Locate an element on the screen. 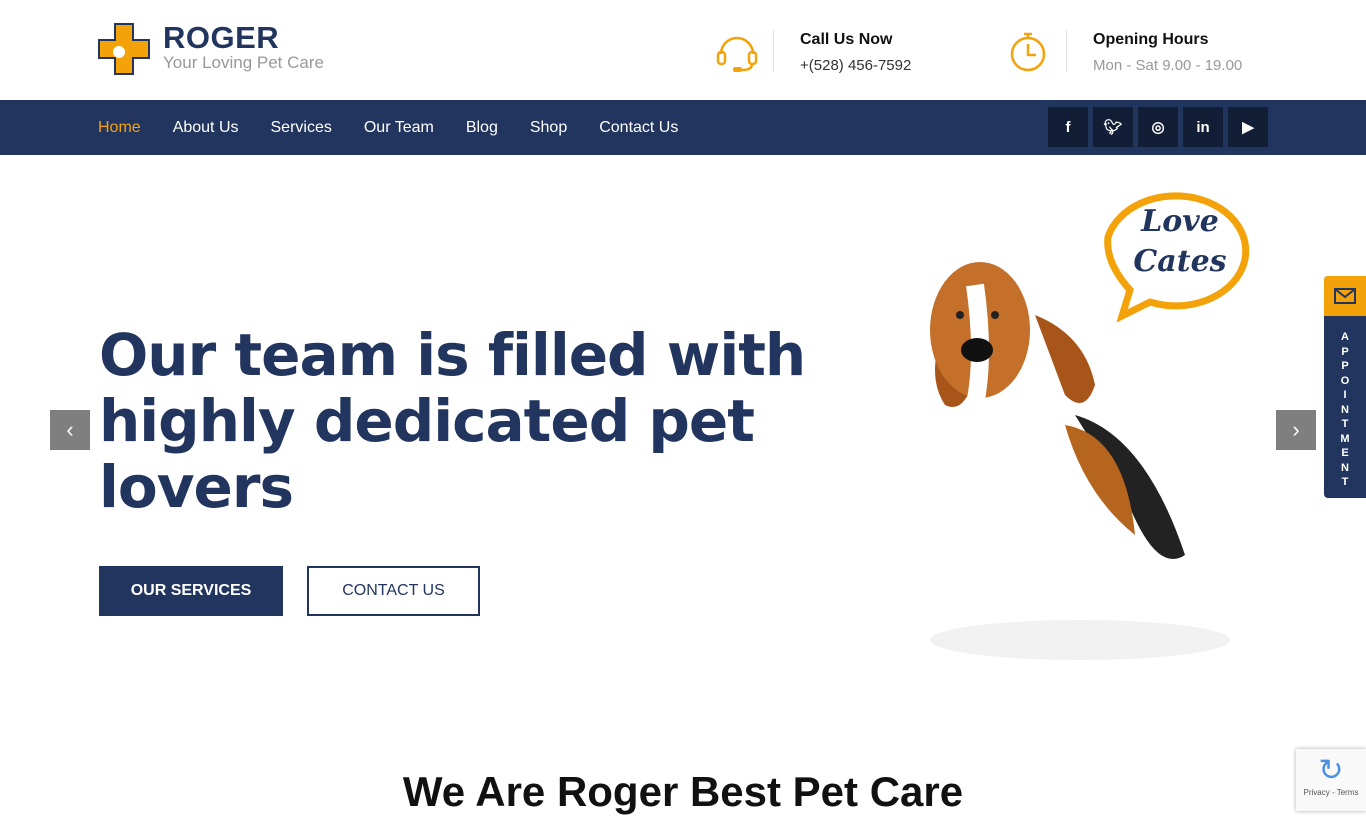  hours-title: Opening Hours is located at coordinates (1151, 39).